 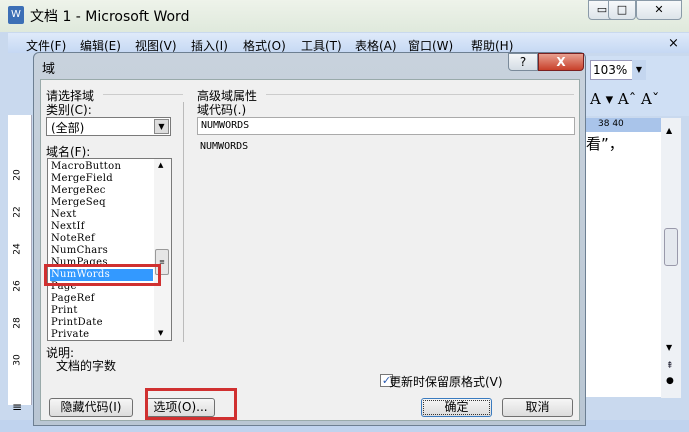 What do you see at coordinates (561, 62) in the screenshot?
I see `close-dialog-button: X` at bounding box center [561, 62].